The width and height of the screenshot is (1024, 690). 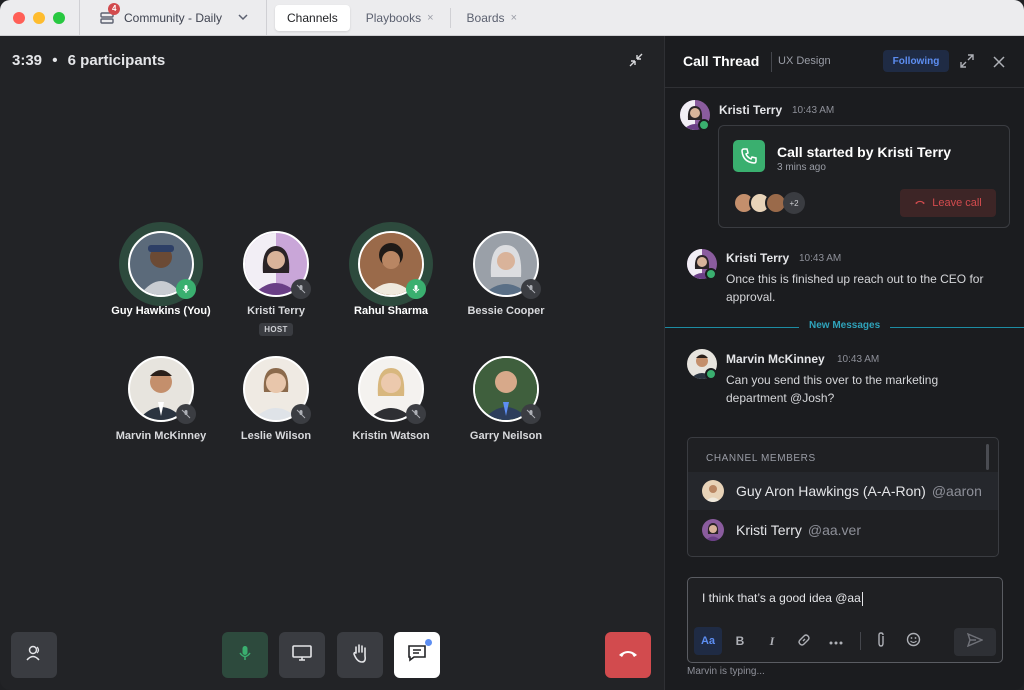 I want to click on composer-input: I think that’s a good idea @aa, so click(x=782, y=598).